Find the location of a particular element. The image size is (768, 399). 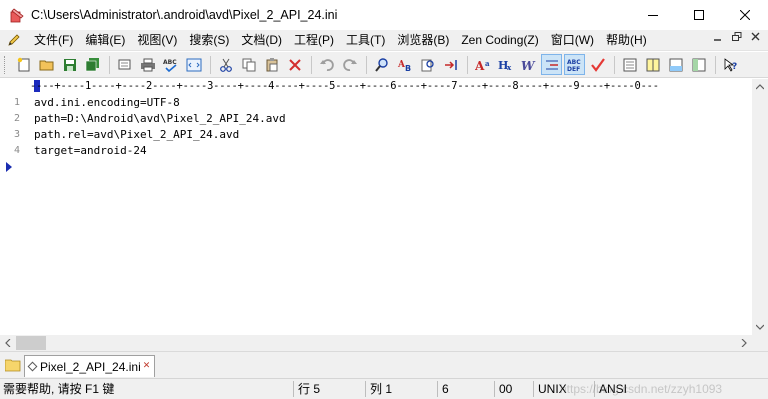

svg-text: A is located at coordinates (480, 66).